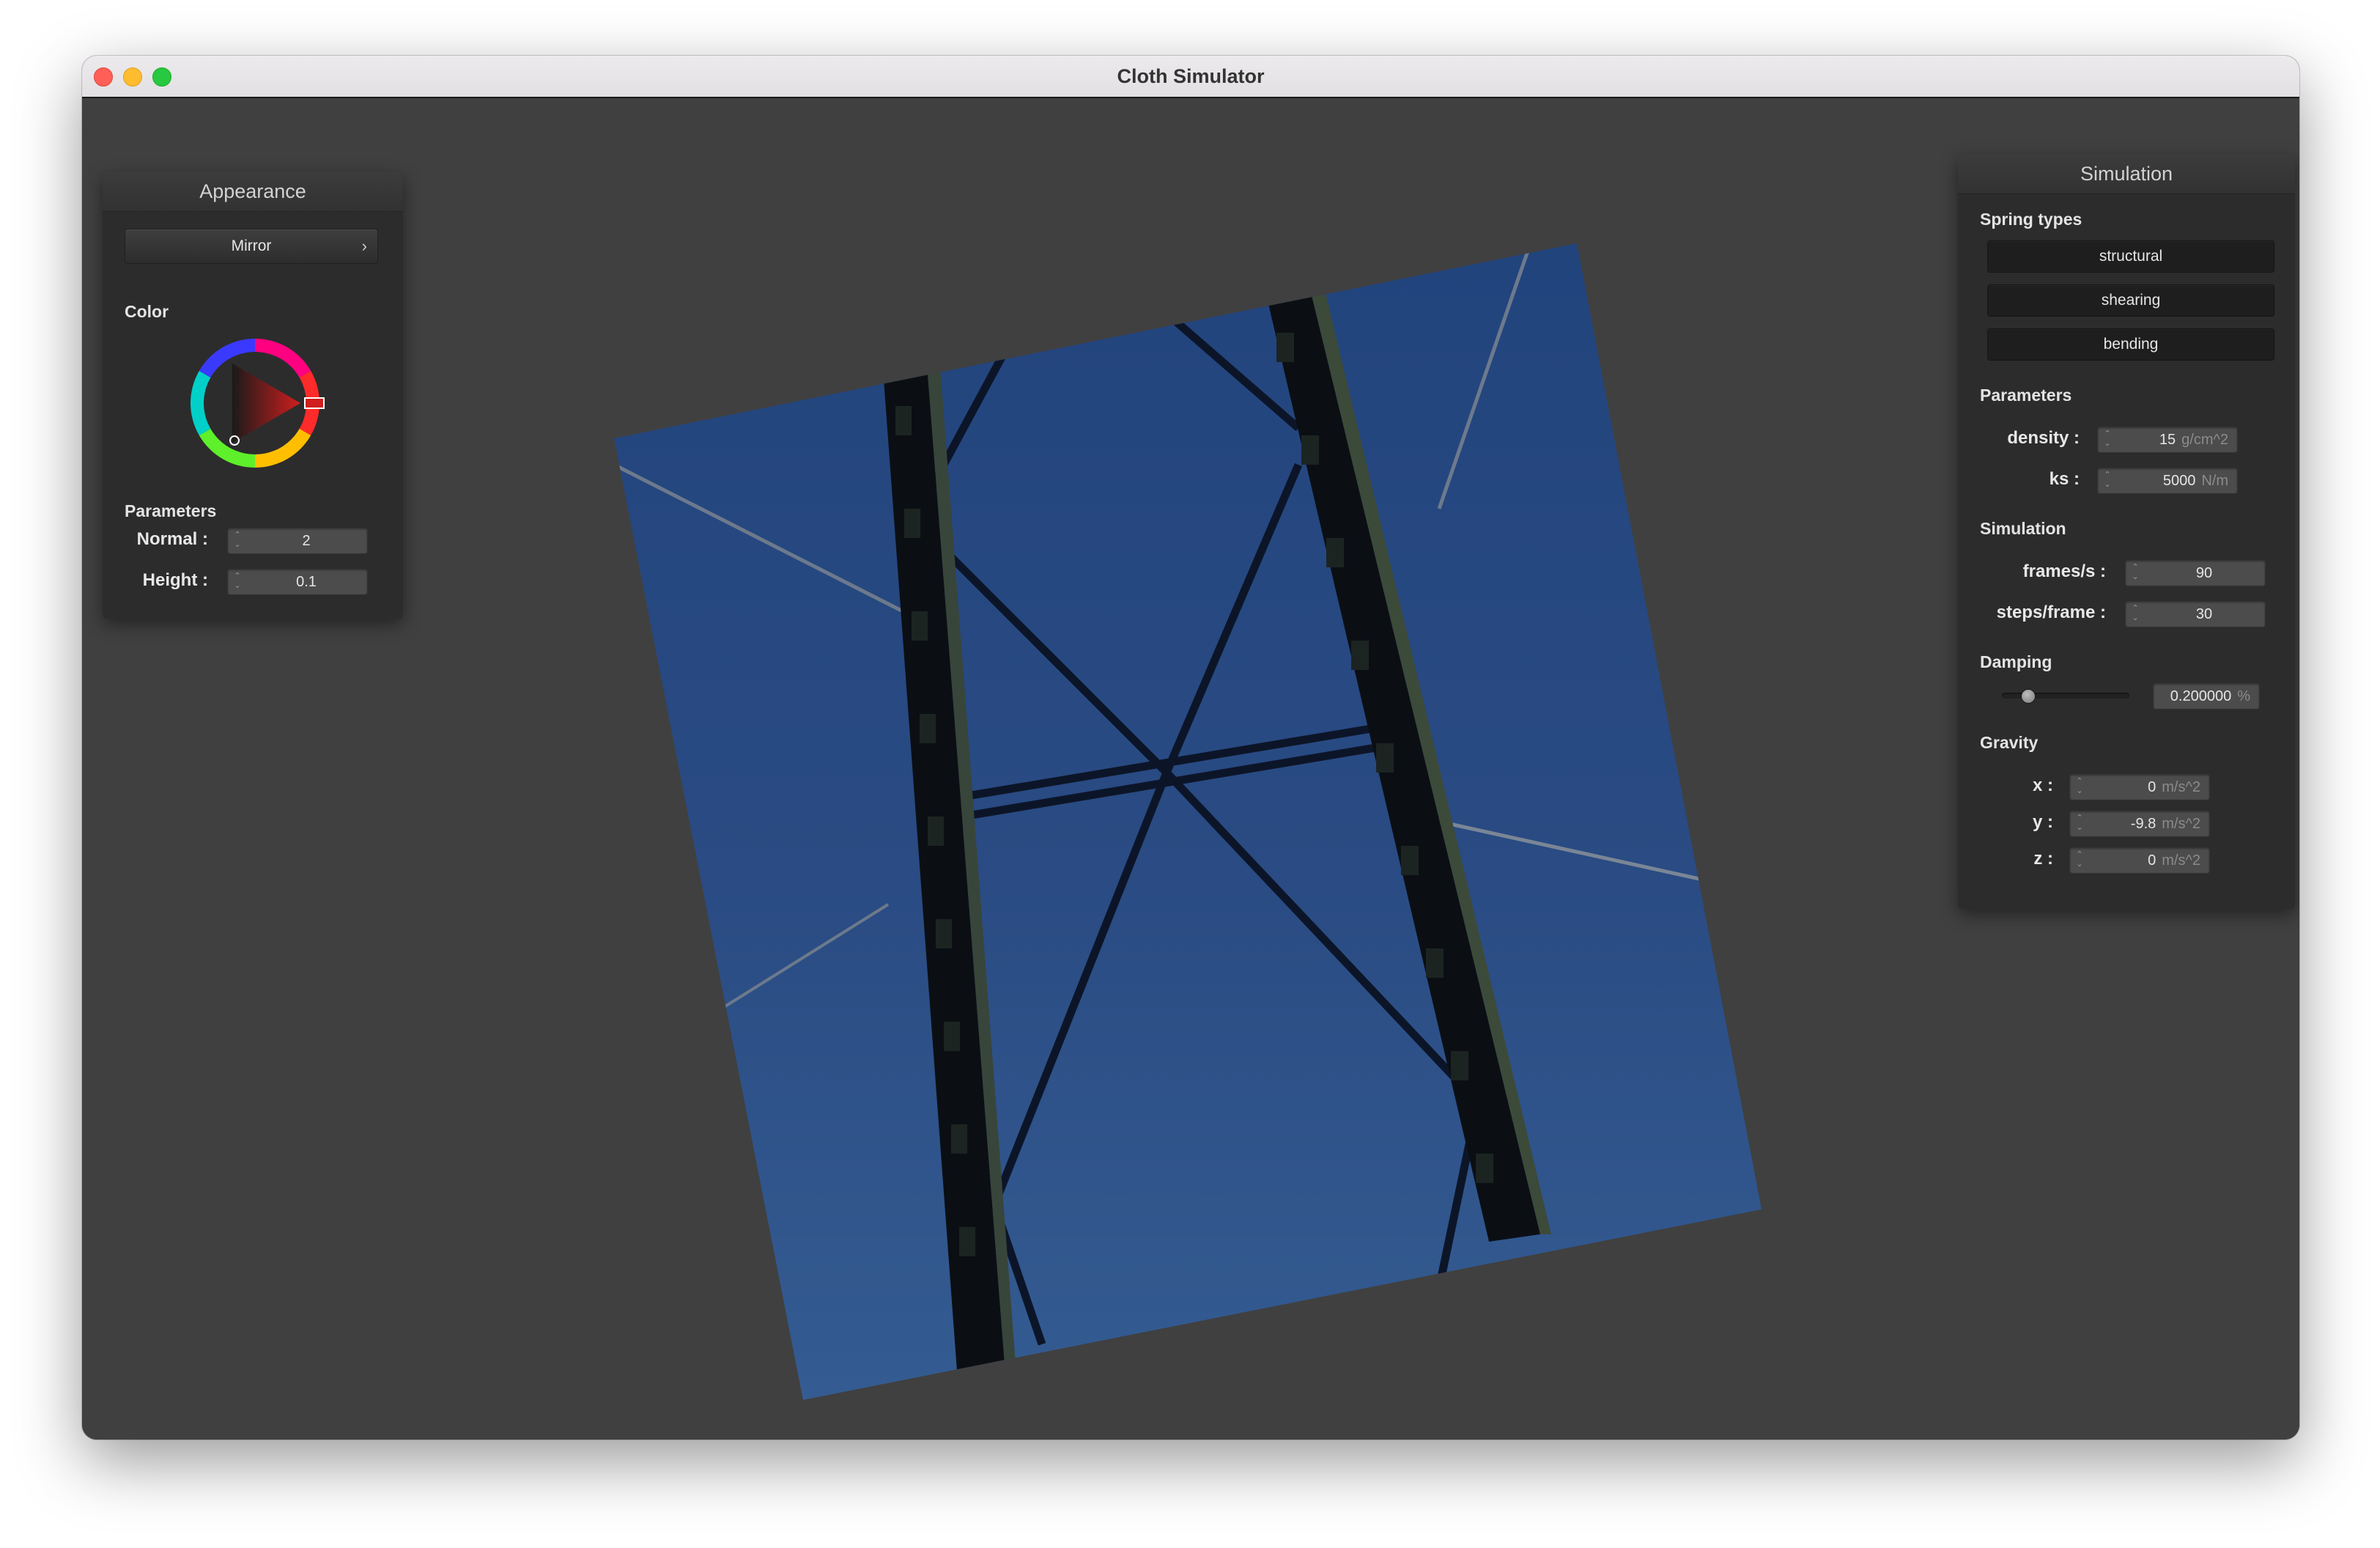 The height and width of the screenshot is (1548, 2380). I want to click on gravity-z-stepper-icon: ⌃ ⌄, so click(2079, 860).